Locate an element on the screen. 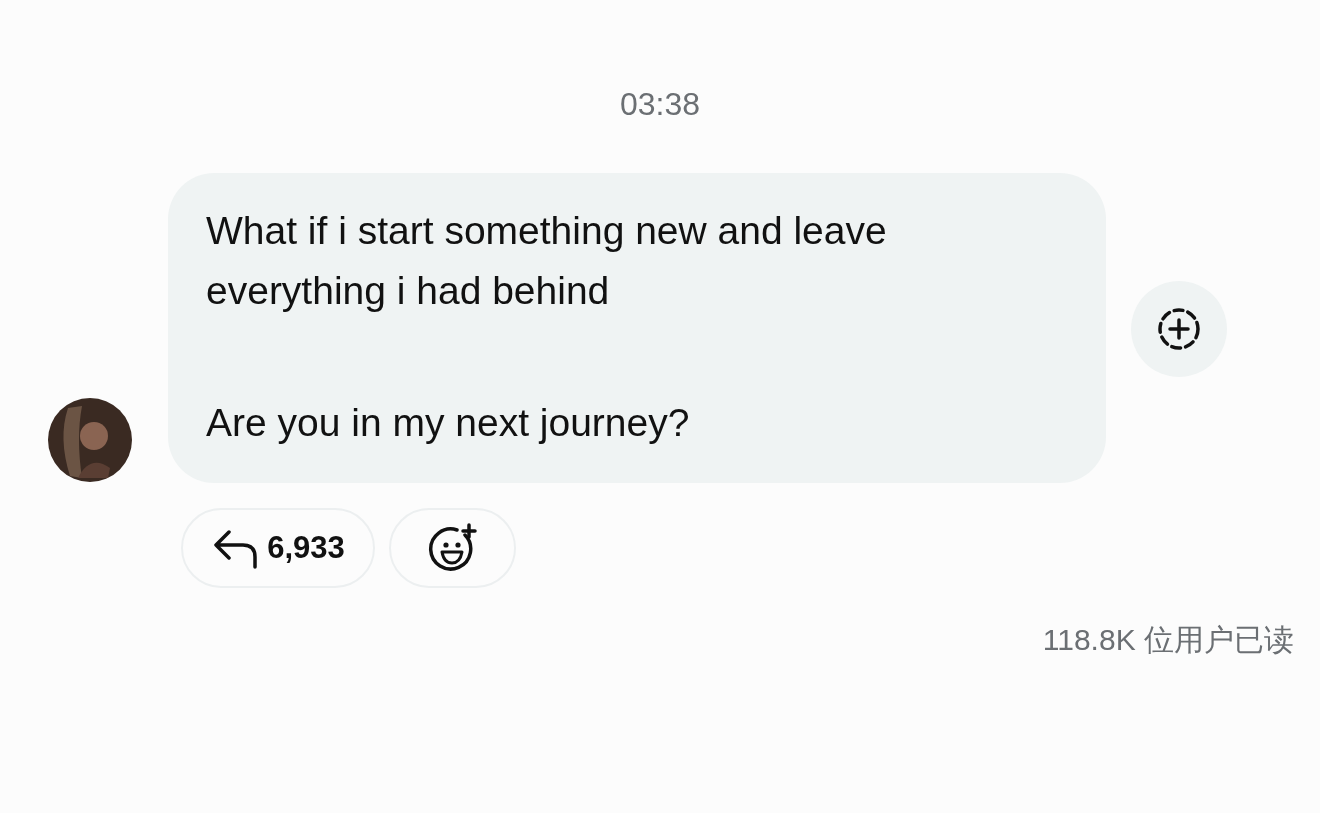  smiley-plus-icon is located at coordinates (452, 548).